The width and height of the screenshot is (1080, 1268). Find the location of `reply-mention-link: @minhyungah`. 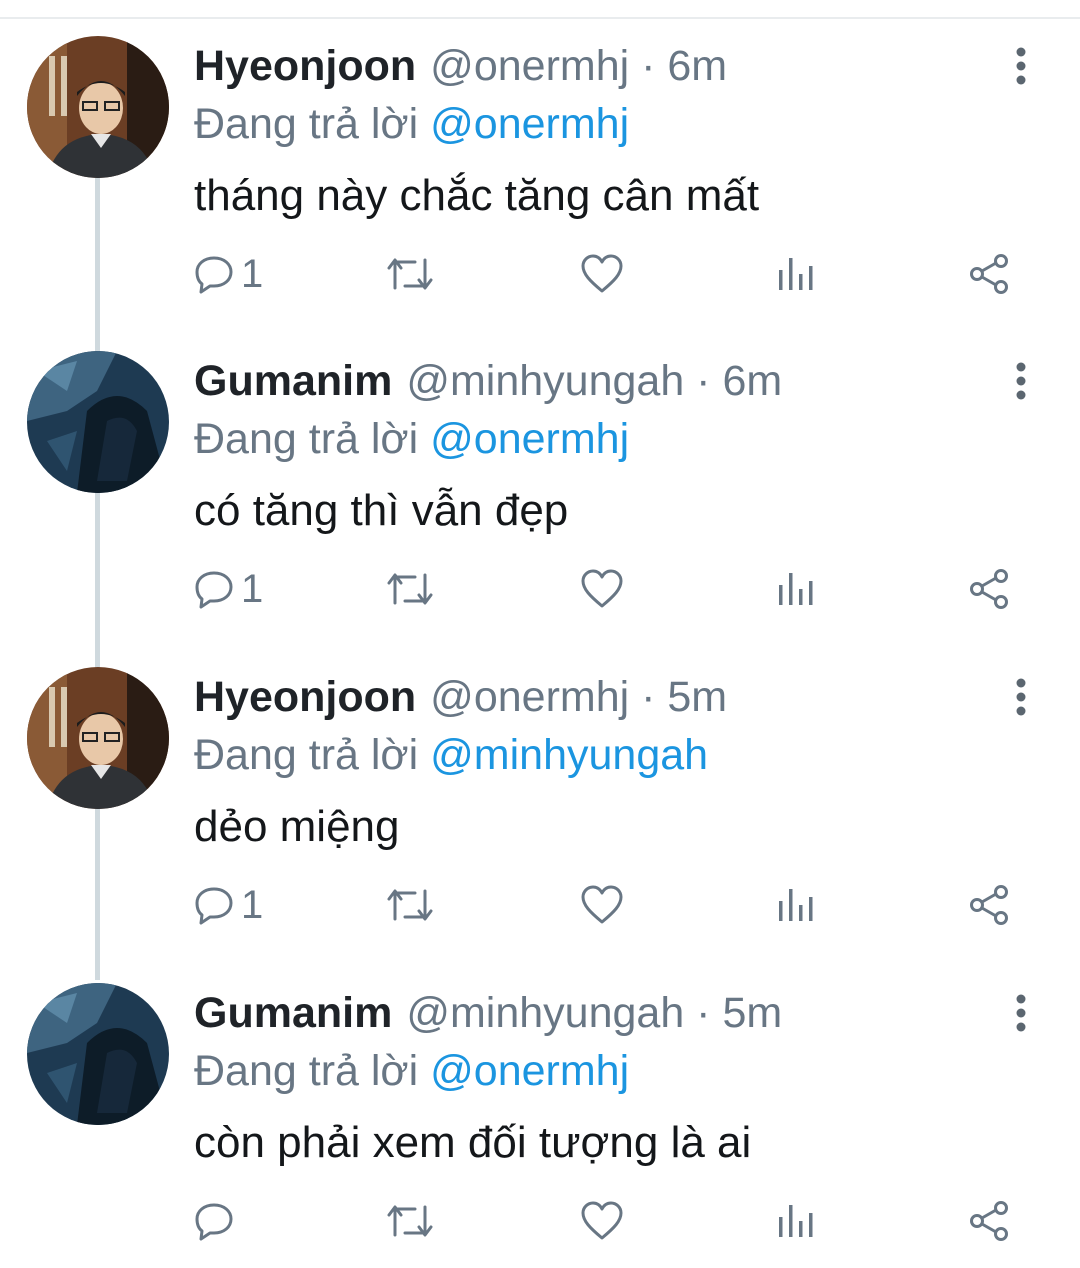

reply-mention-link: @minhyungah is located at coordinates (569, 755).